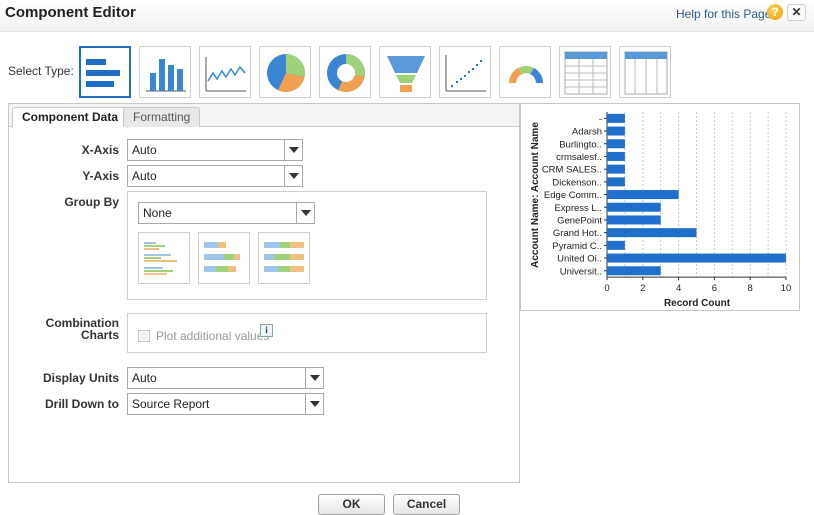 The width and height of the screenshot is (814, 515). I want to click on category-label: Burlingto.., so click(580, 144).